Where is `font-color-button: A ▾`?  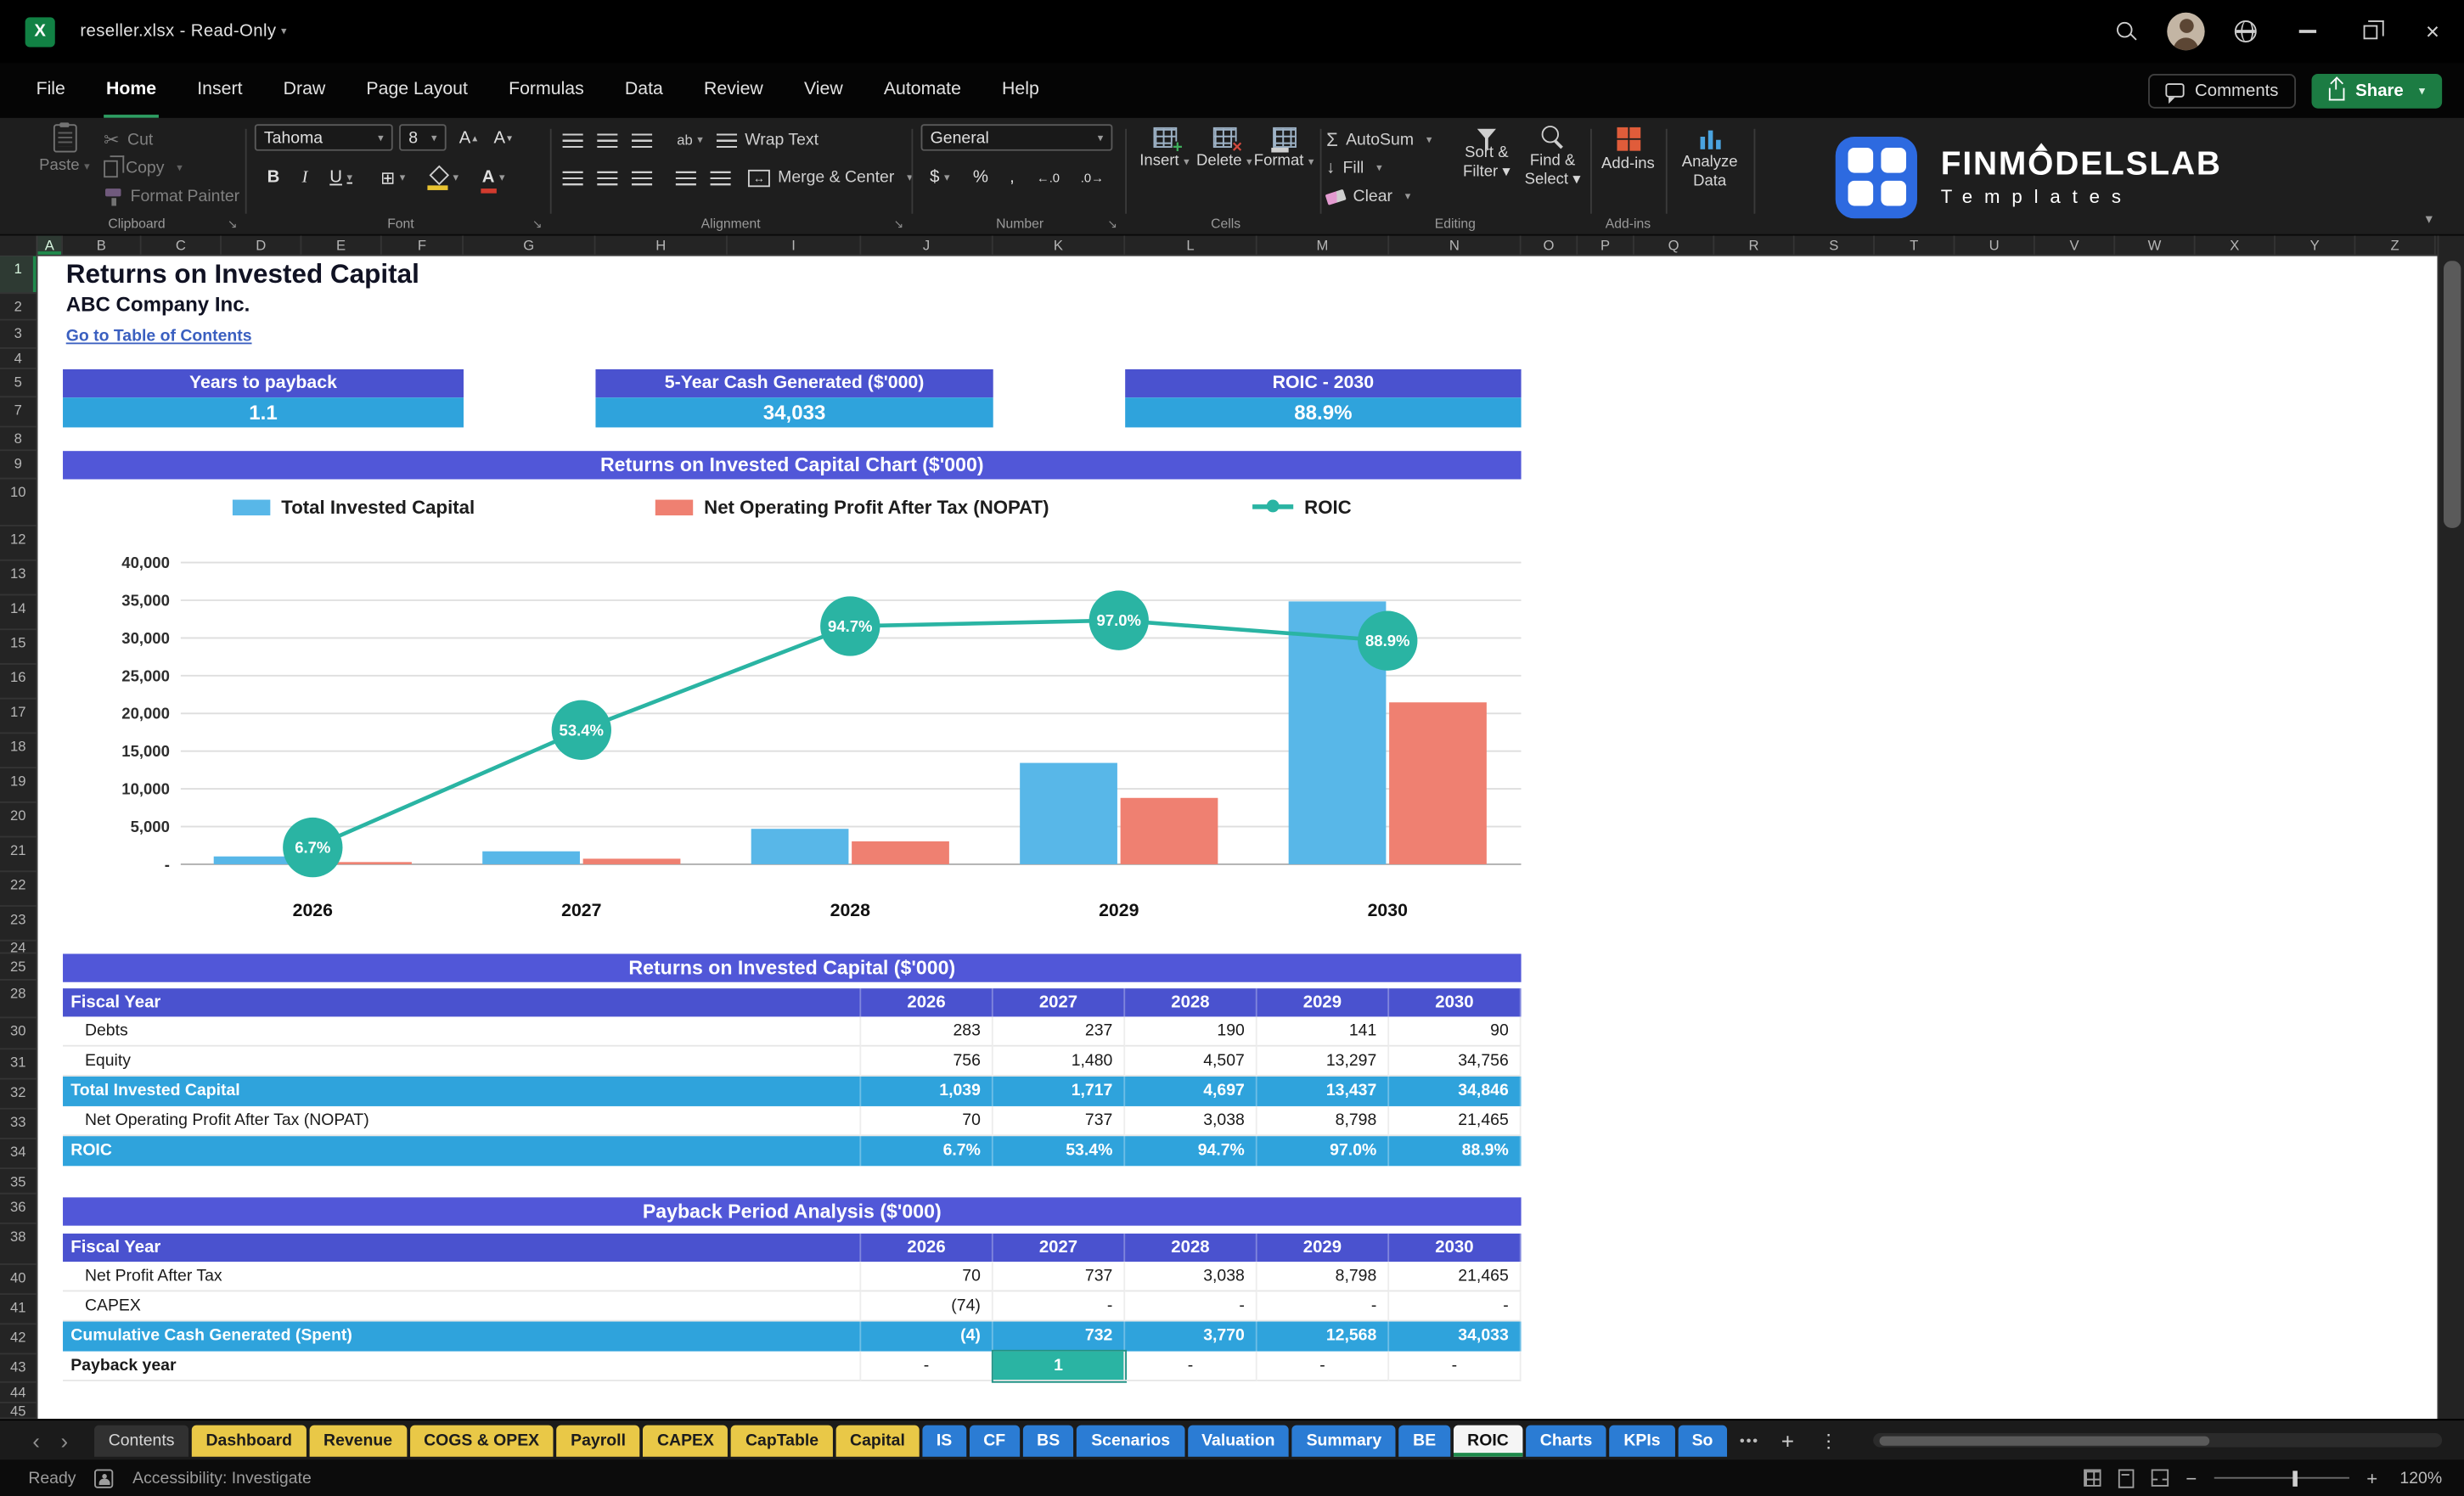 font-color-button: A ▾ is located at coordinates (493, 178).